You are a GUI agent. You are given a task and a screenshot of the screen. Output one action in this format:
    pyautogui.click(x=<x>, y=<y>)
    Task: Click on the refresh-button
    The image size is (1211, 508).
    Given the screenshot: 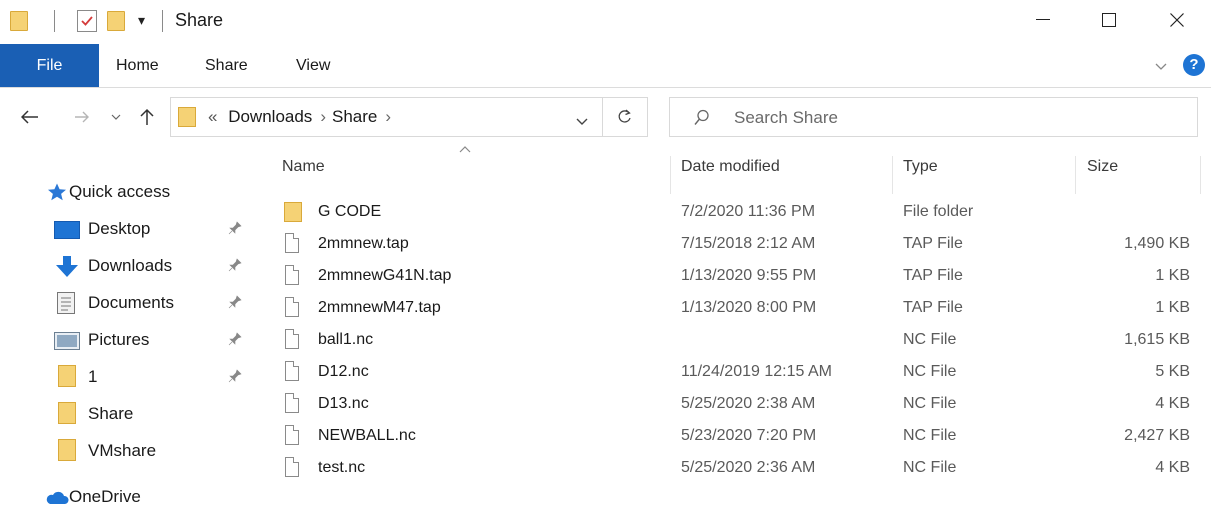 What is the action you would take?
    pyautogui.click(x=625, y=117)
    